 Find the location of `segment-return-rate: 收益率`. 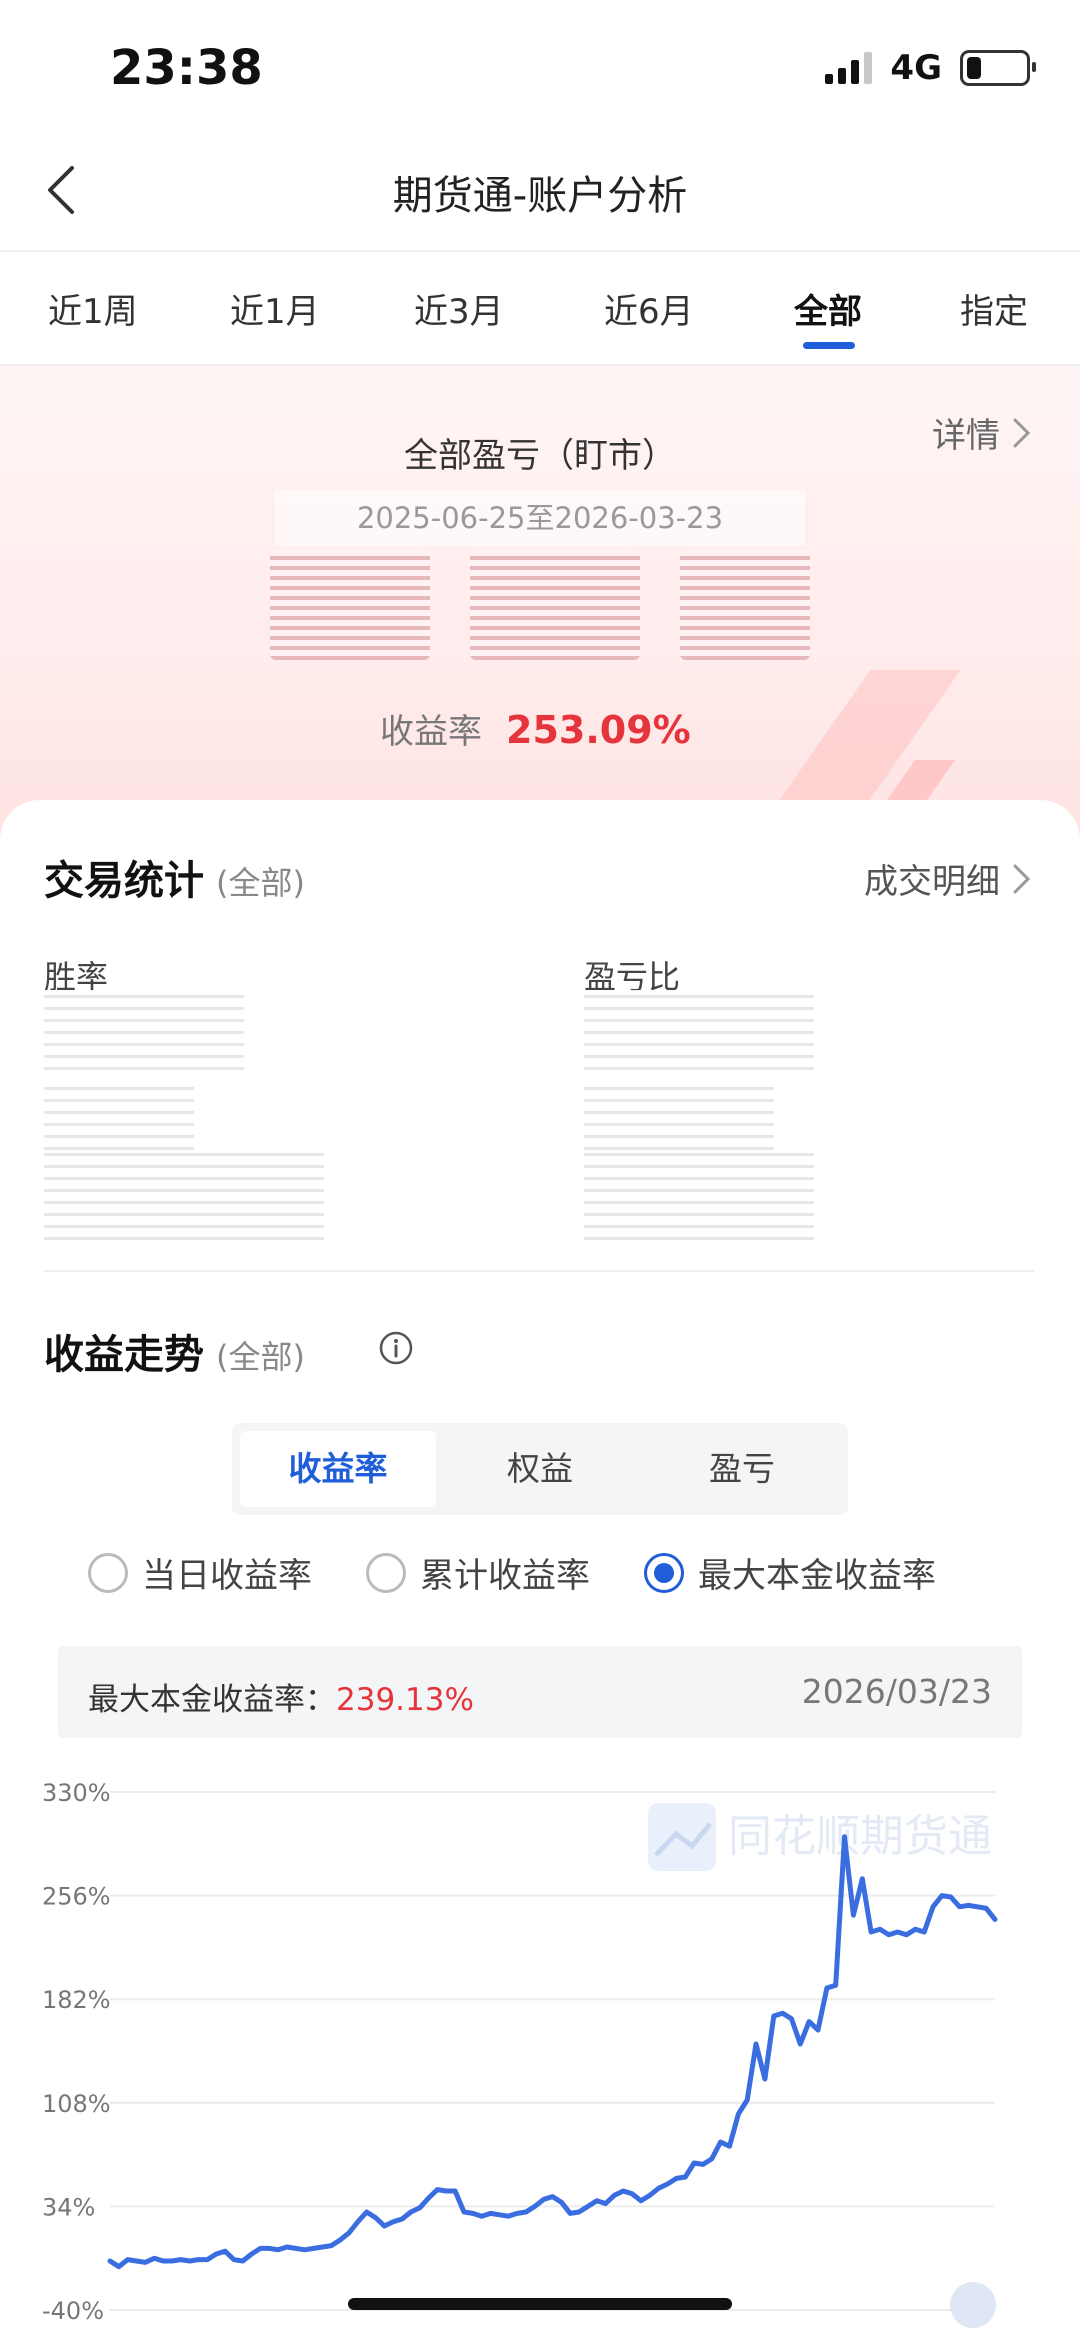

segment-return-rate: 收益率 is located at coordinates (338, 1469).